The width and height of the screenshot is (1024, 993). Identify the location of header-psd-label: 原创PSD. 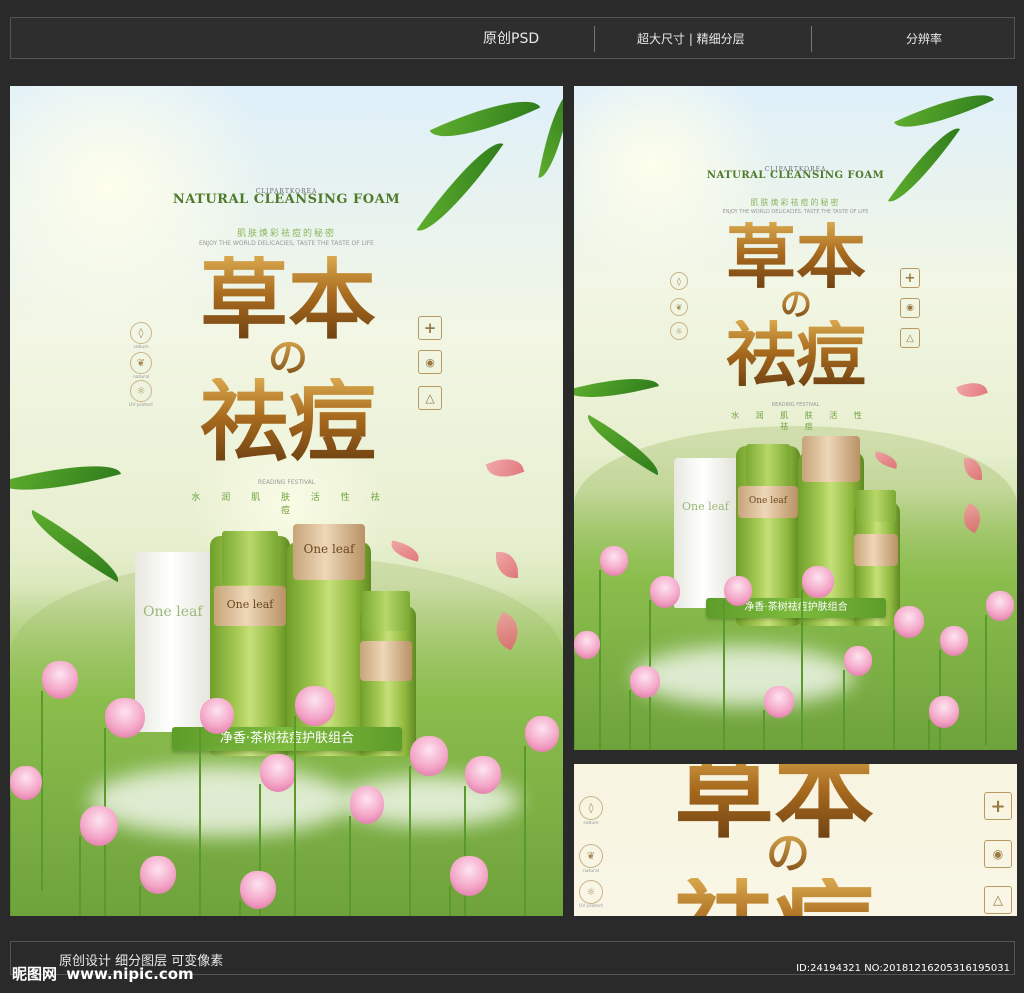
(511, 39).